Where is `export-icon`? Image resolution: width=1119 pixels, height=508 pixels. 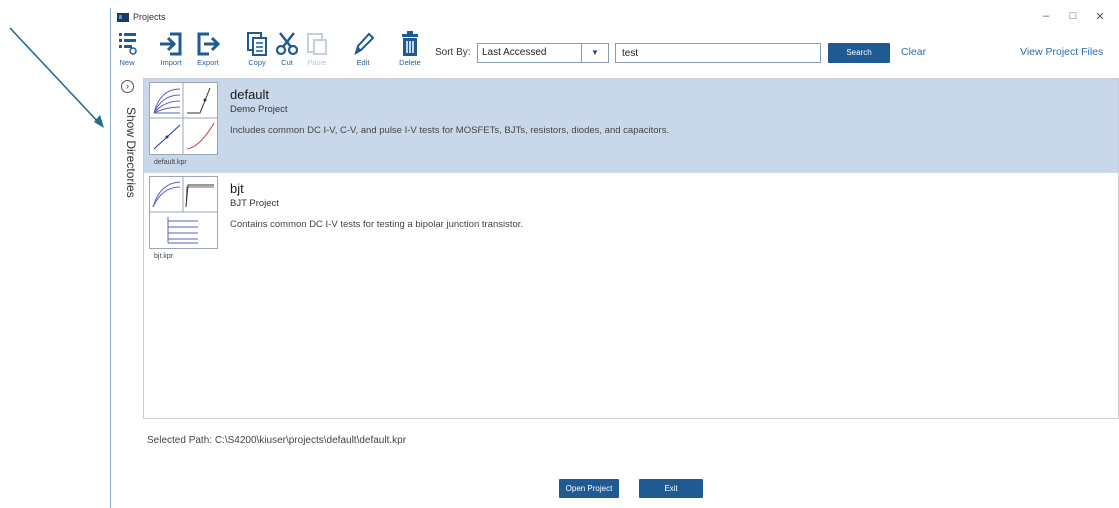
export-icon is located at coordinates (209, 44).